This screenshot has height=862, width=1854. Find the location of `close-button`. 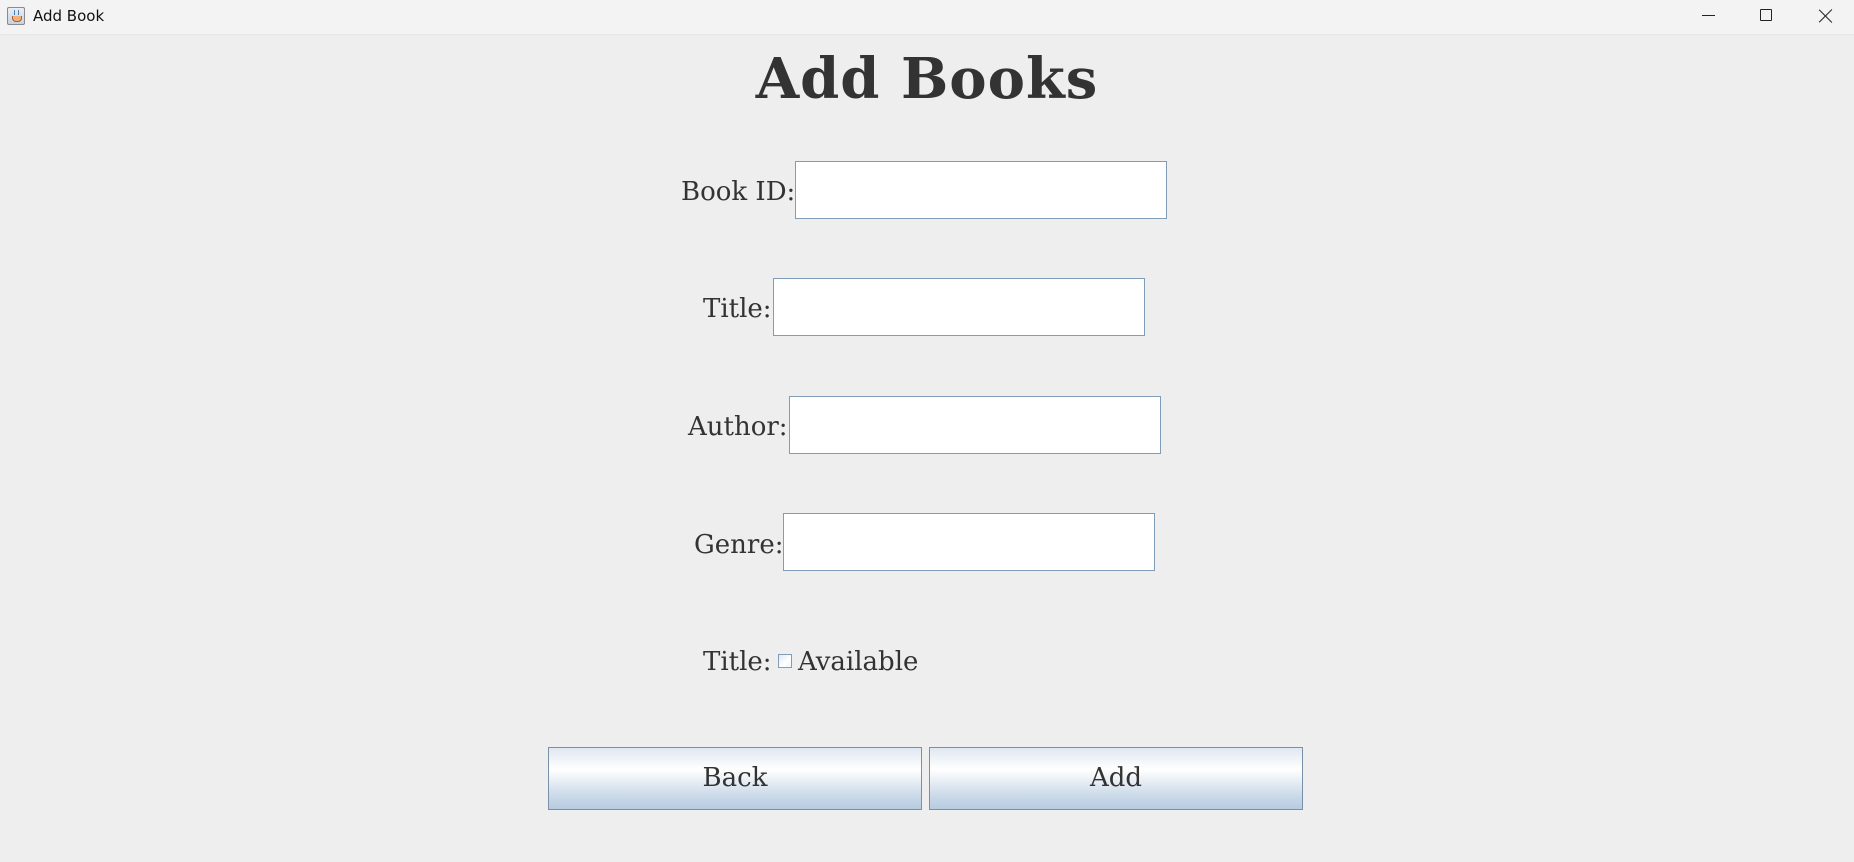

close-button is located at coordinates (1825, 16).